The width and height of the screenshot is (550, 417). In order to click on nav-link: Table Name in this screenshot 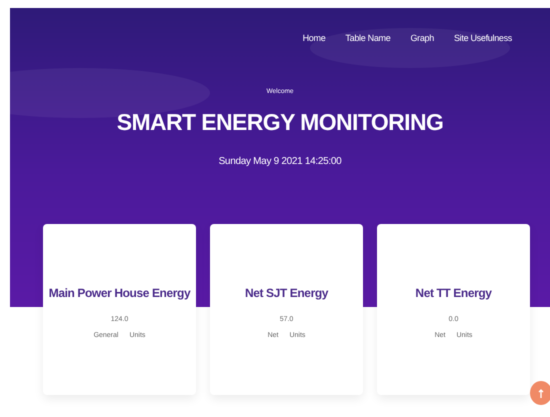, I will do `click(367, 38)`.